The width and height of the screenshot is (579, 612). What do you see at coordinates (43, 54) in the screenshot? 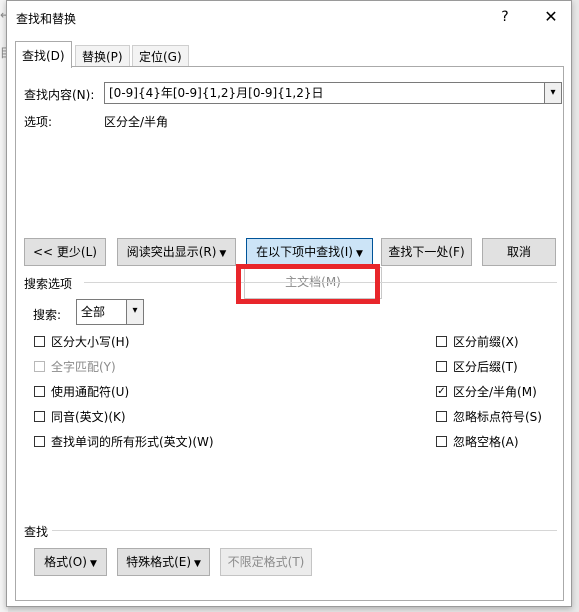
I see `tab-find: 查找(D)` at bounding box center [43, 54].